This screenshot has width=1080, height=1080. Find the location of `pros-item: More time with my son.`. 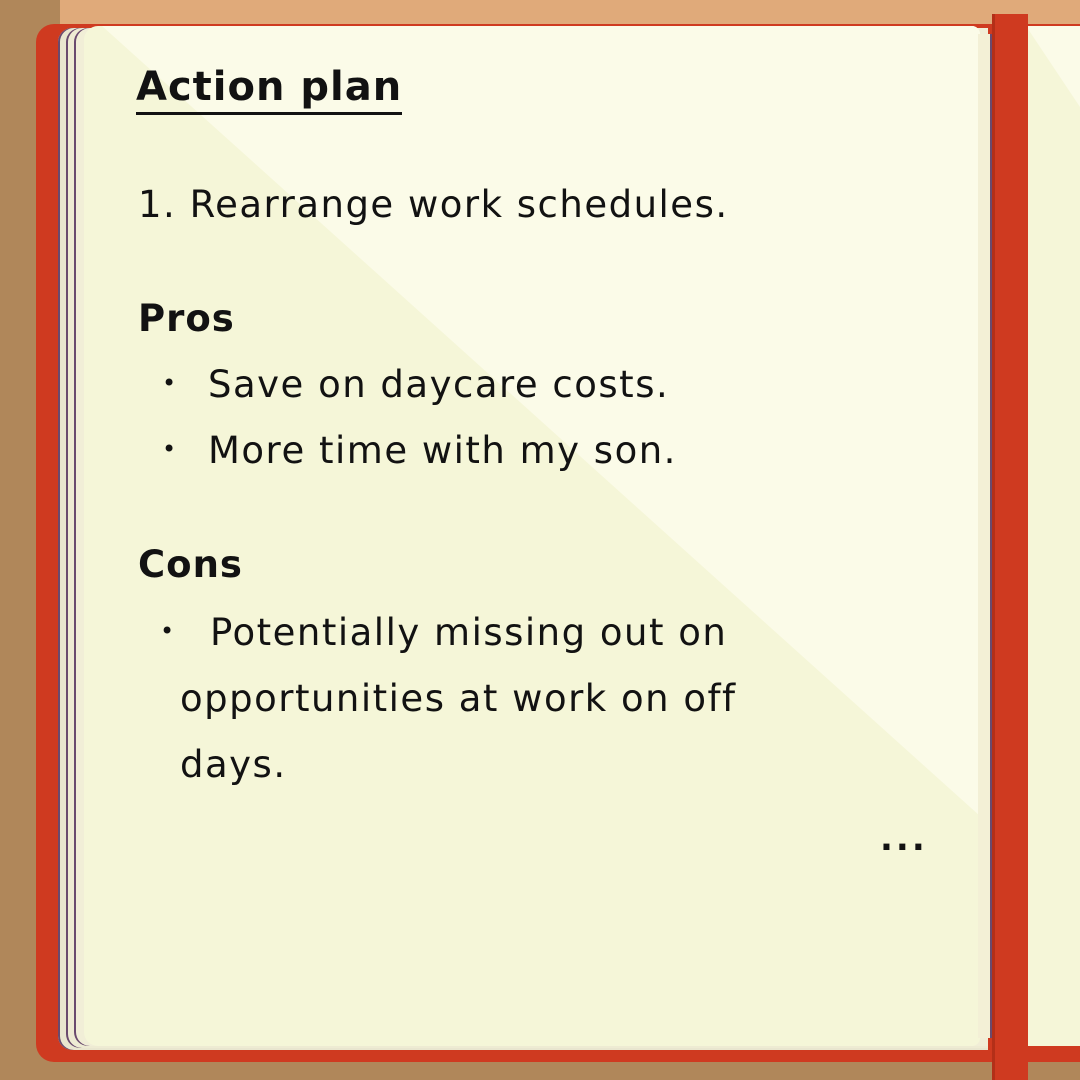

pros-item: More time with my son. is located at coordinates (442, 450).